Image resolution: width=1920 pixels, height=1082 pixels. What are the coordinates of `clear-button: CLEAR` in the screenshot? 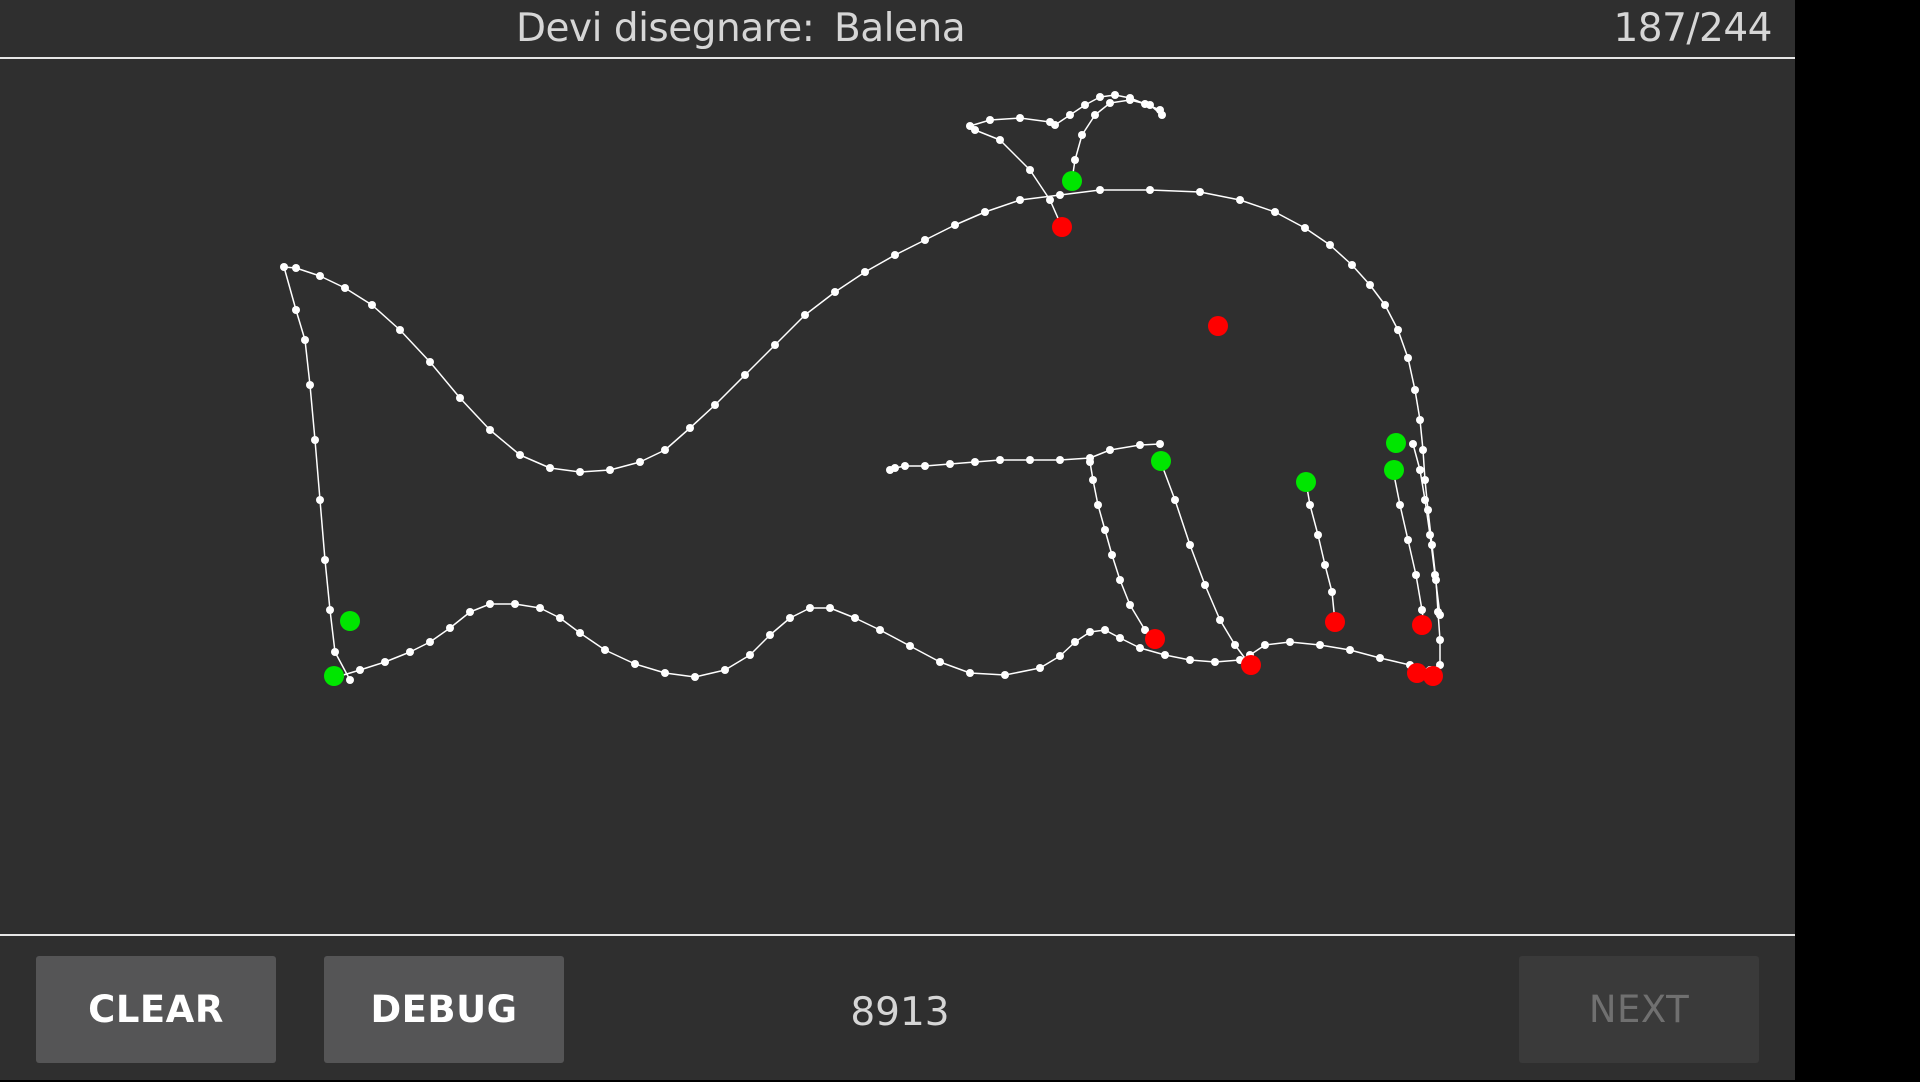 It's located at (156, 1009).